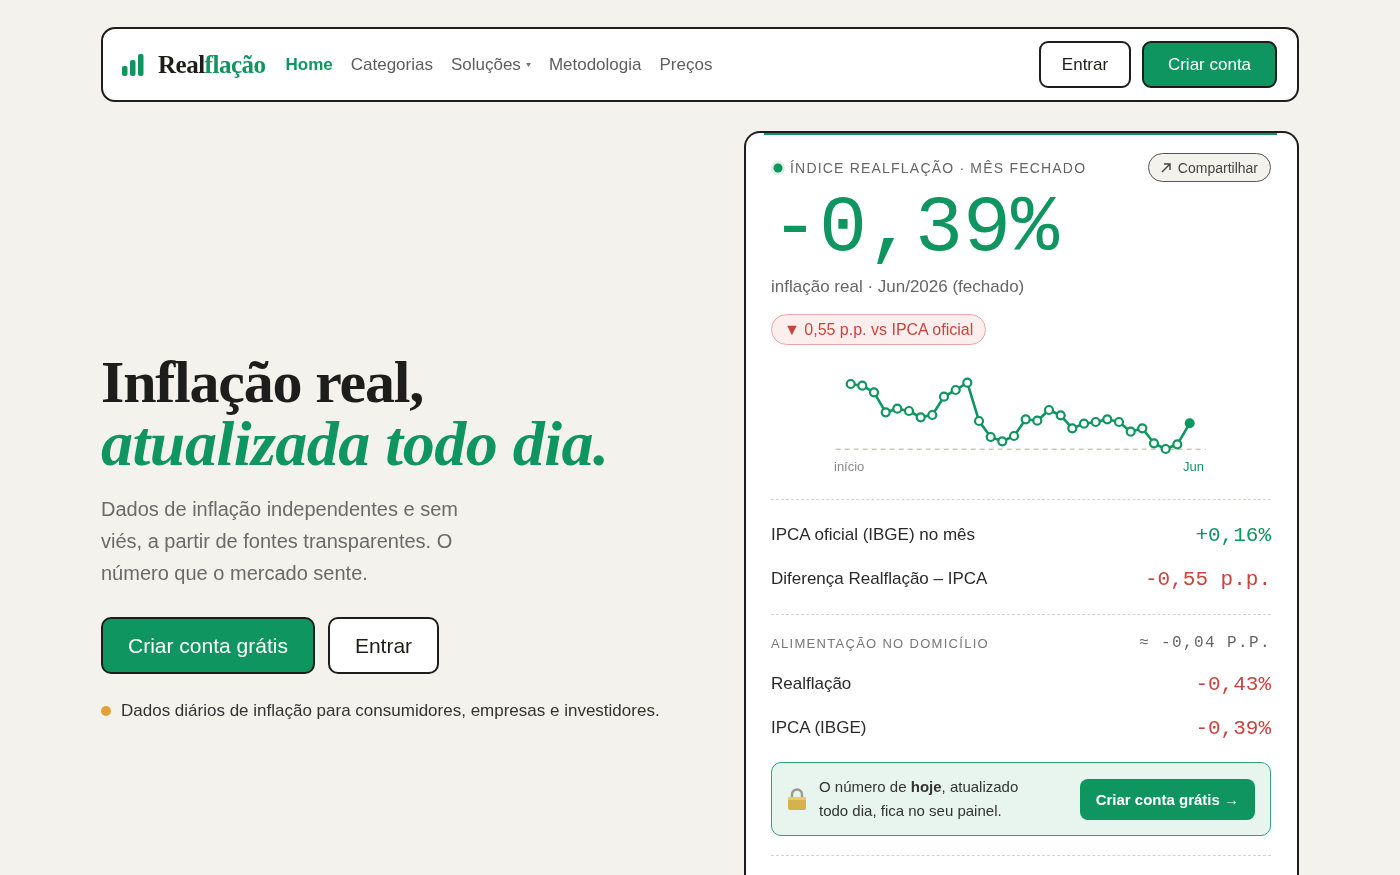 This screenshot has width=1400, height=875. I want to click on metric-label: IPCA oficial (IBGE) no mês, so click(873, 535).